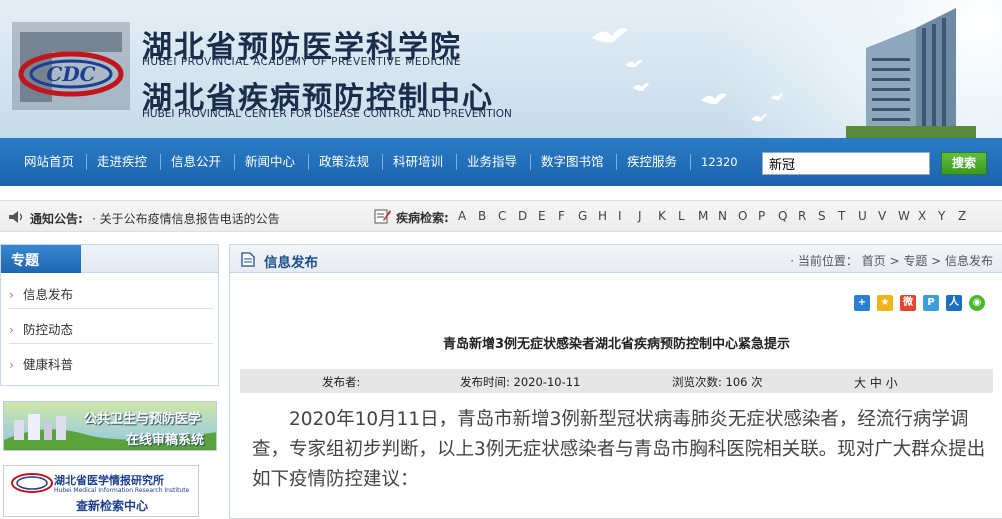  I want to click on publisher-label: 发布者:, so click(341, 382).